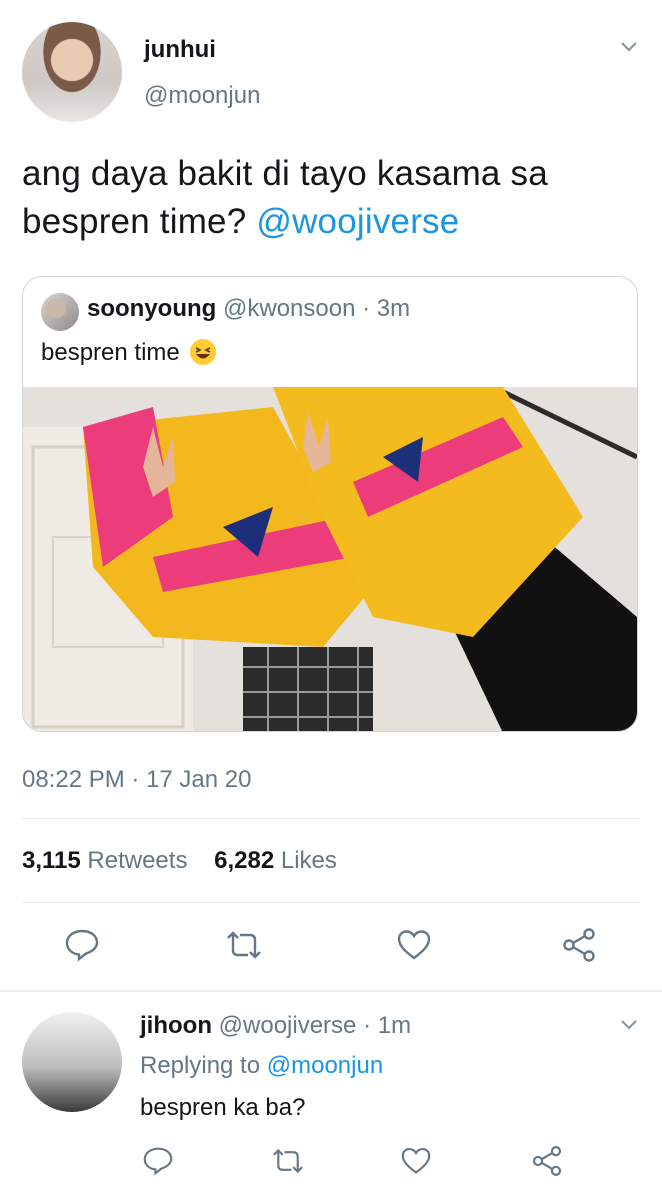 Image resolution: width=662 pixels, height=1200 pixels. What do you see at coordinates (288, 1025) in the screenshot?
I see `reply-author-handle: @woojiverse` at bounding box center [288, 1025].